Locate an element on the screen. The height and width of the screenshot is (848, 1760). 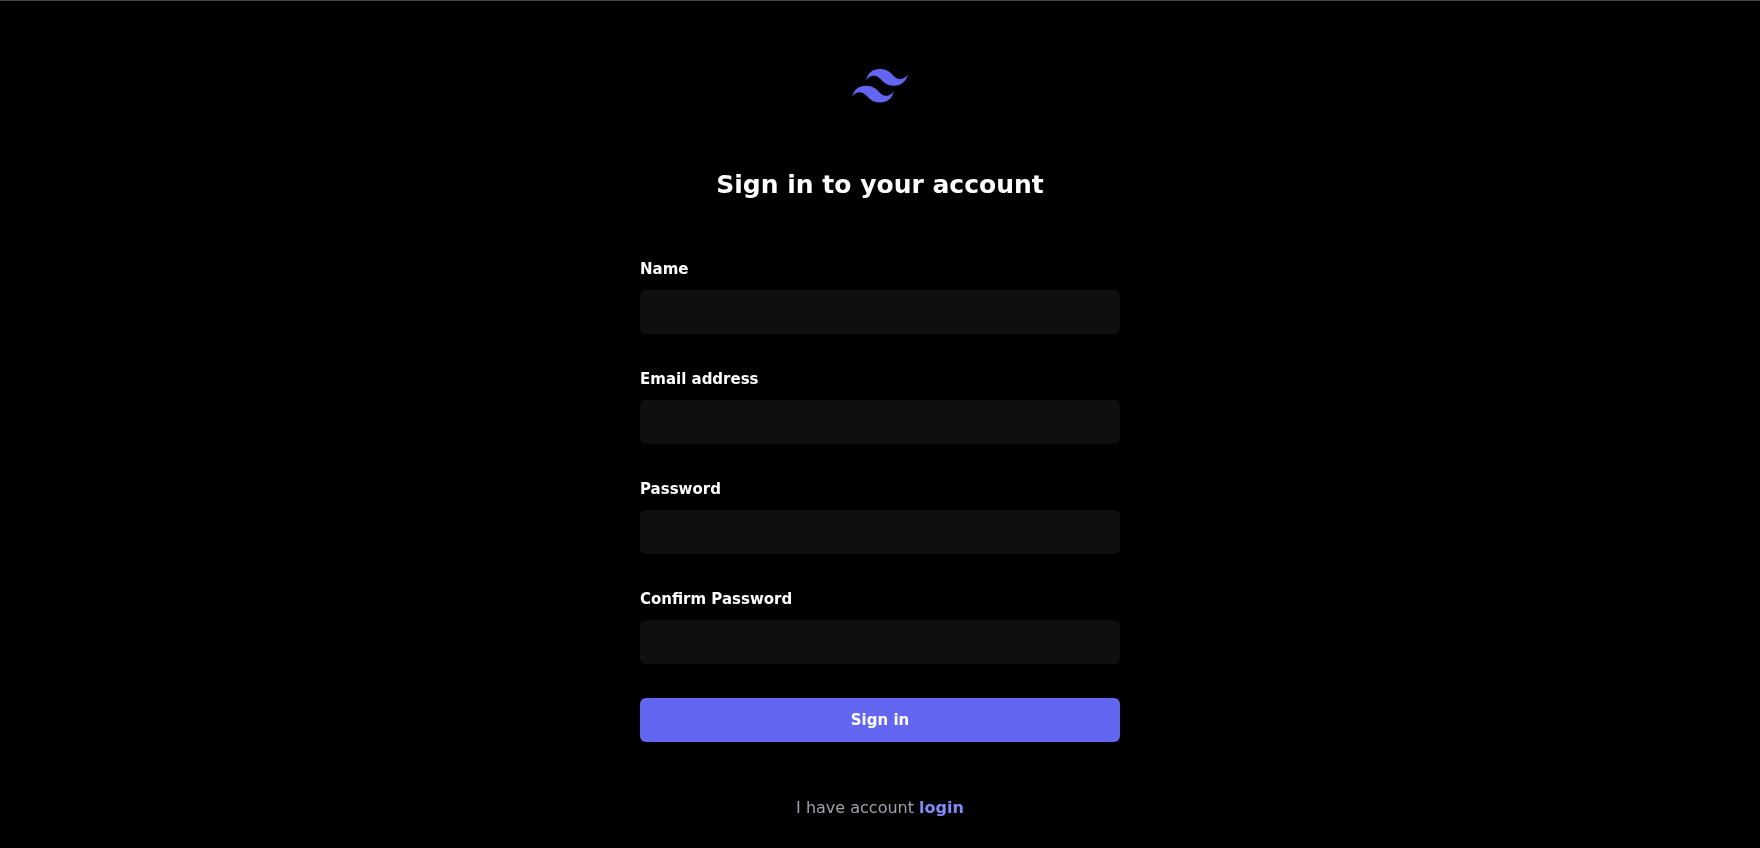
logo-icon is located at coordinates (880, 86).